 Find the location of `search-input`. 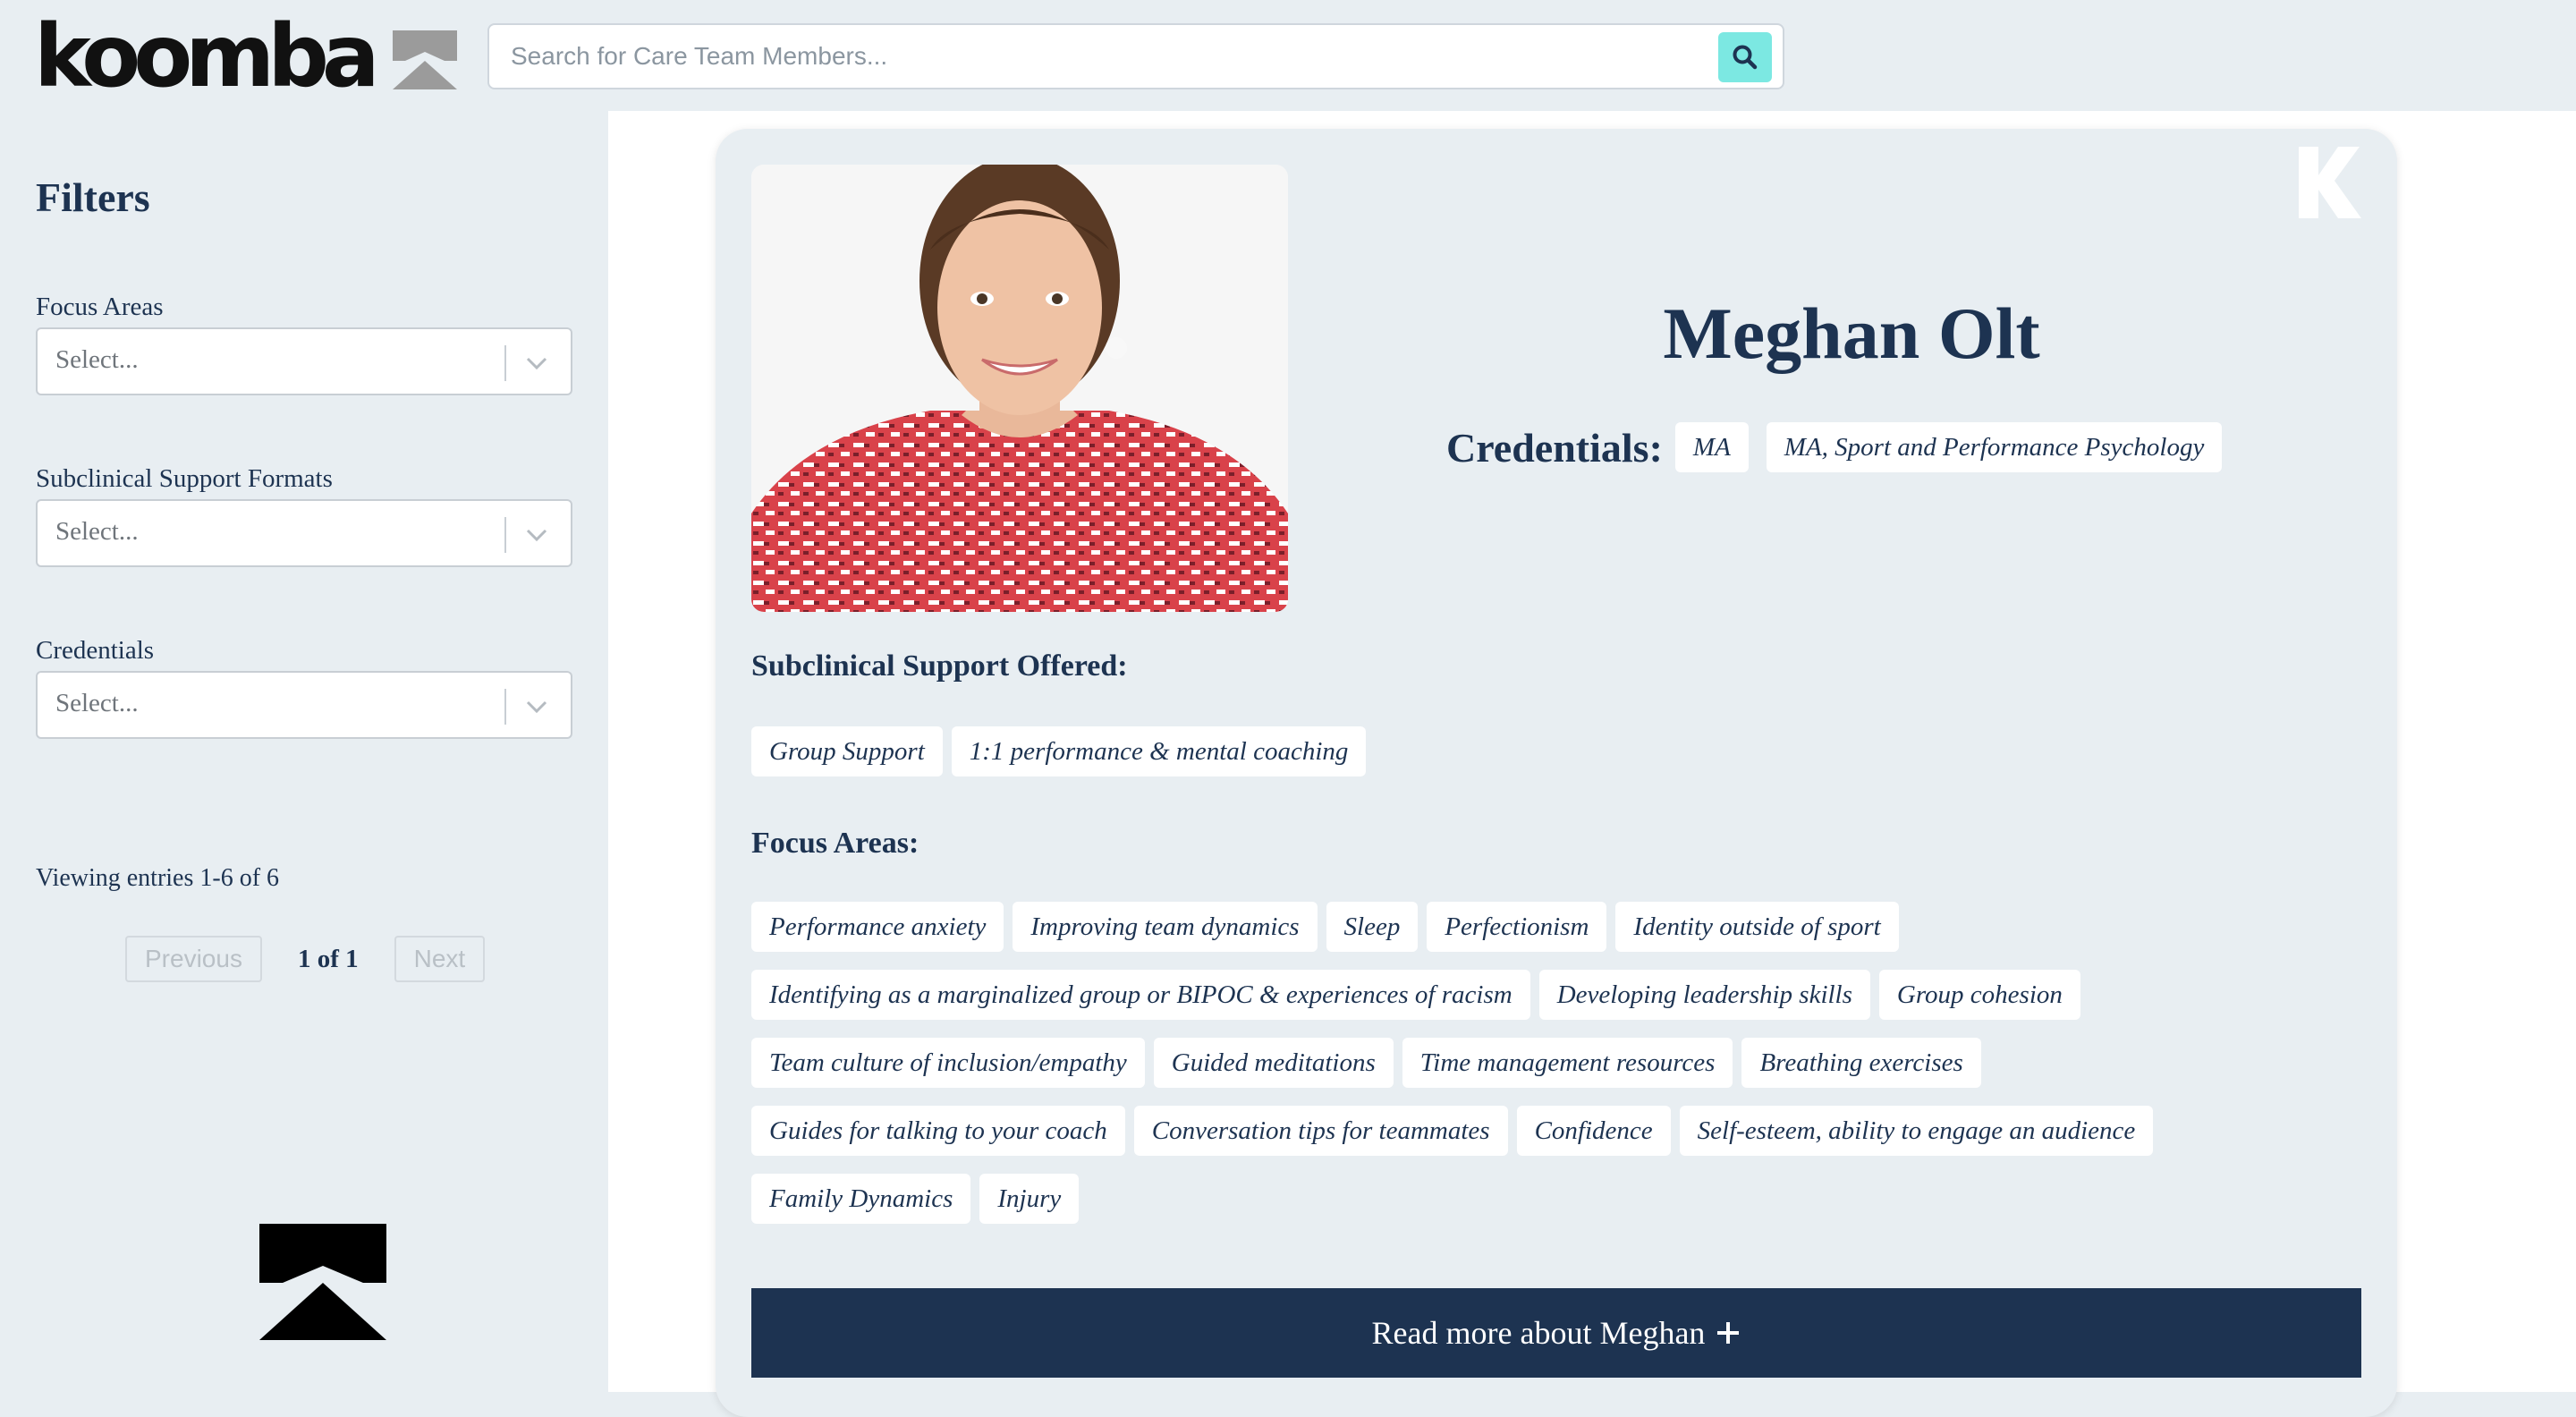

search-input is located at coordinates (1097, 57).